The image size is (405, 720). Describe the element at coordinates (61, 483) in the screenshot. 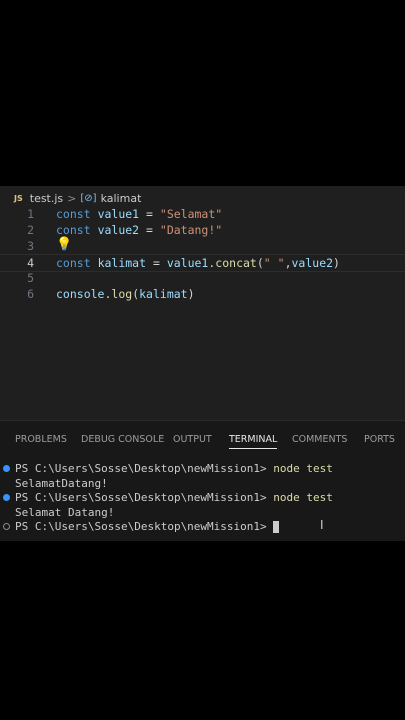

I see `terminal-output: SelamatDatang!` at that location.